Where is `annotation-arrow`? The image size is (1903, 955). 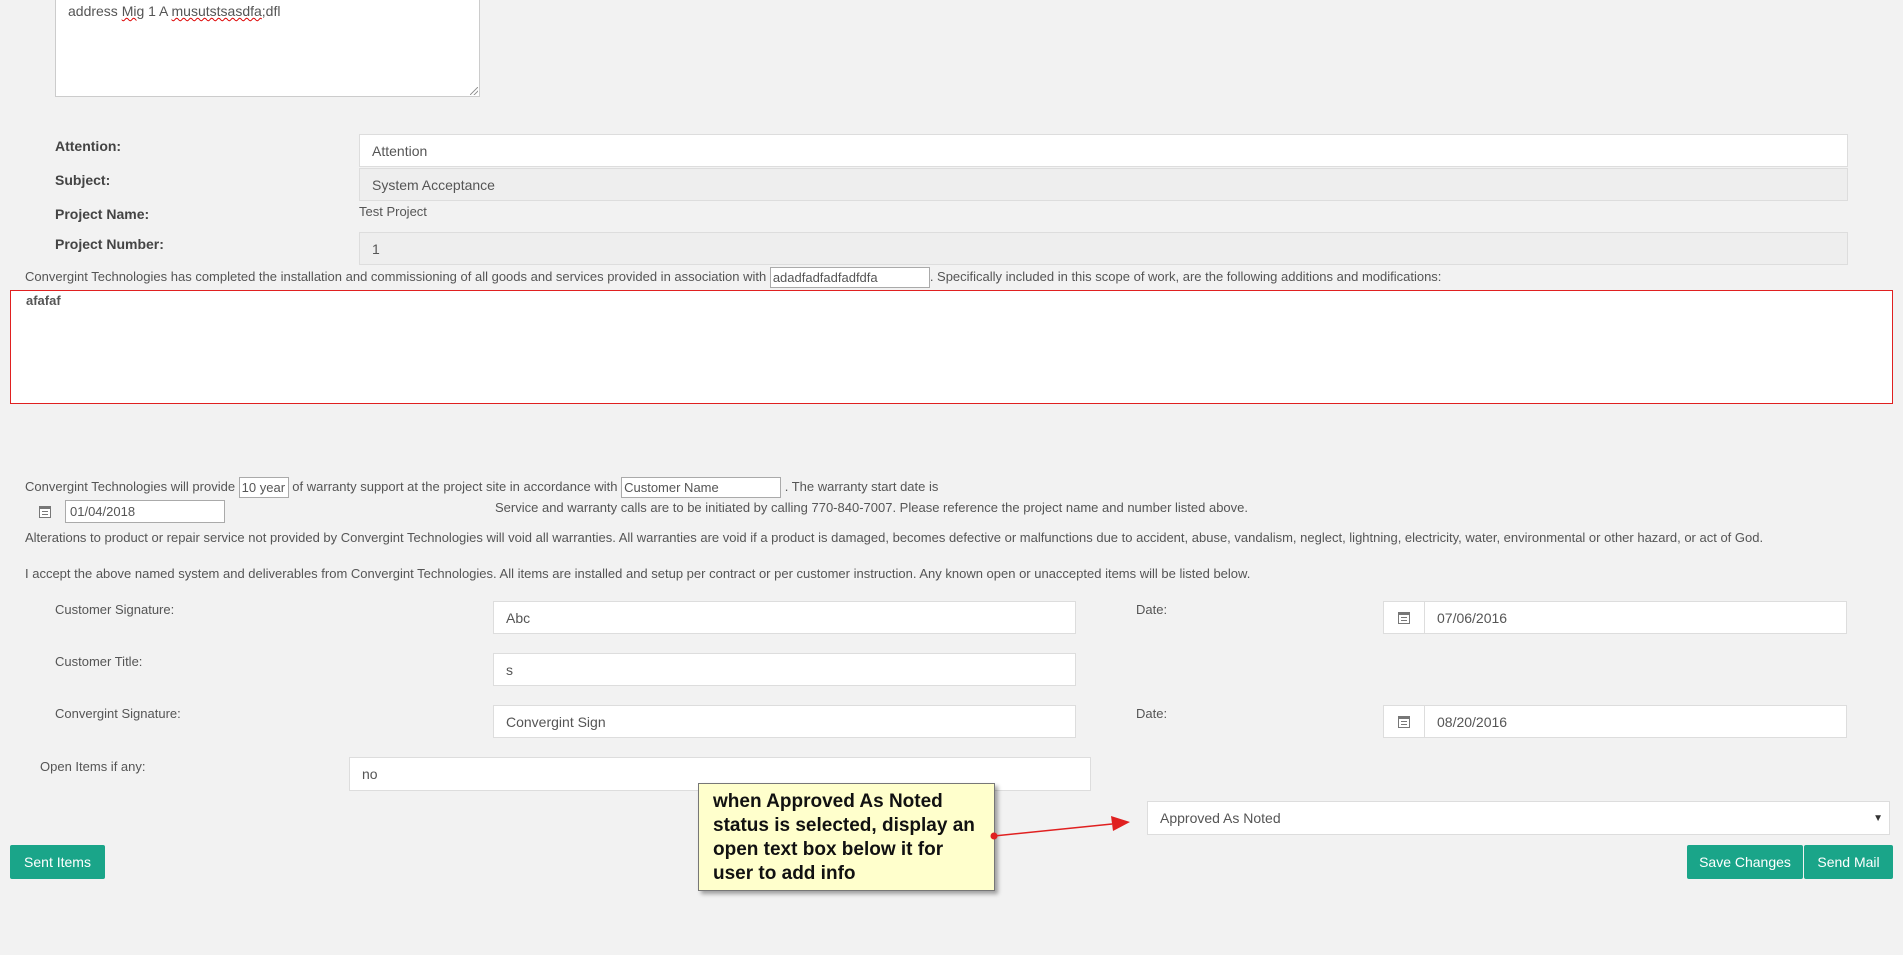
annotation-arrow is located at coordinates (1060, 828).